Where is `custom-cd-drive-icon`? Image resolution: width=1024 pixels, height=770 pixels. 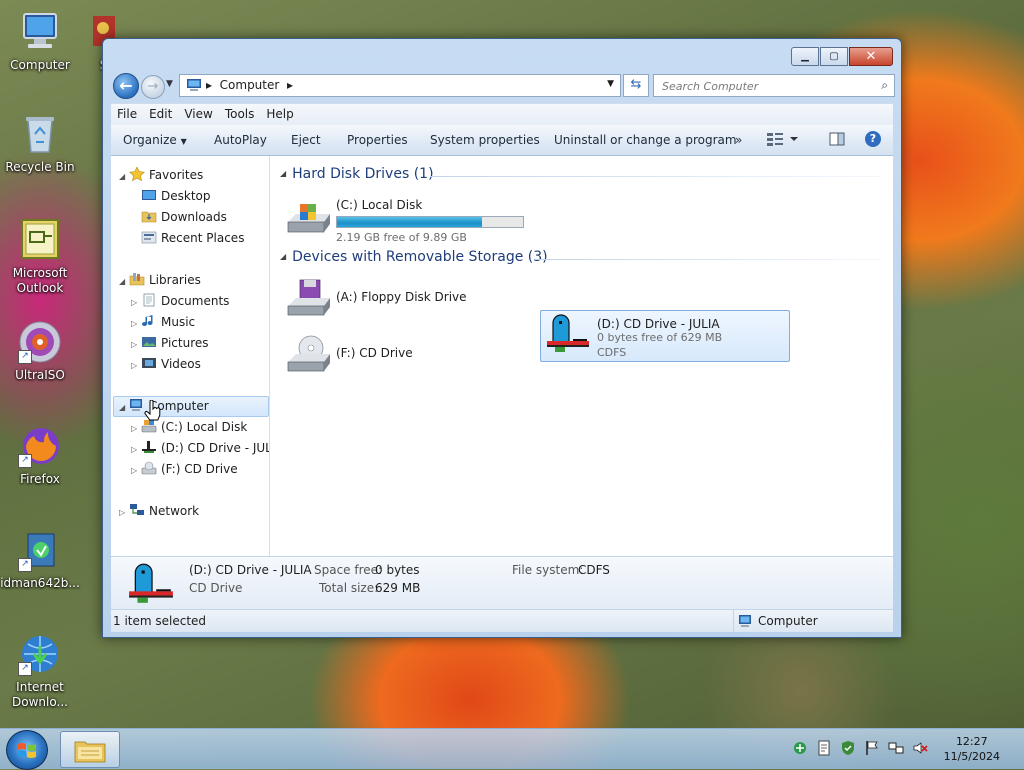 custom-cd-drive-icon is located at coordinates (568, 333).